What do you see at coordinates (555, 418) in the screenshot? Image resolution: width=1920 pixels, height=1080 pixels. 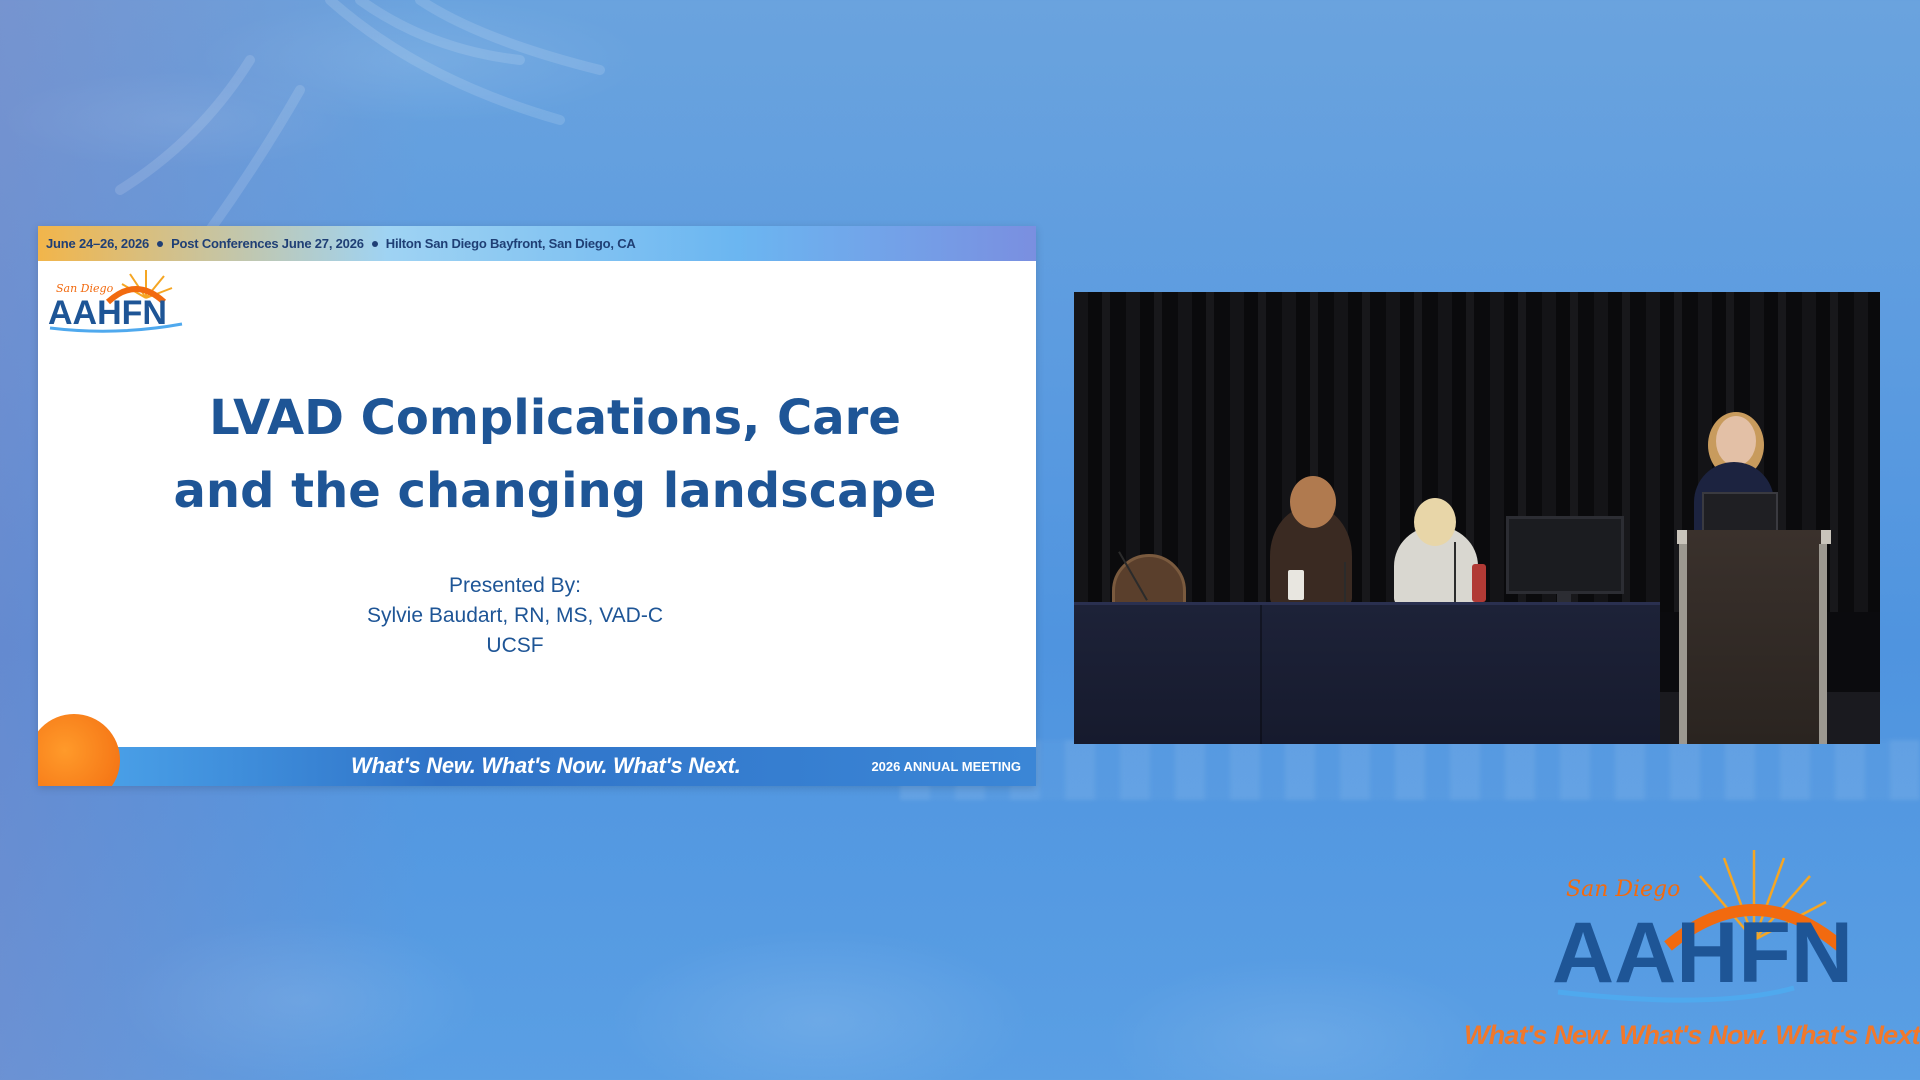 I see `slide-title-line-1: LVAD Complications, Care` at bounding box center [555, 418].